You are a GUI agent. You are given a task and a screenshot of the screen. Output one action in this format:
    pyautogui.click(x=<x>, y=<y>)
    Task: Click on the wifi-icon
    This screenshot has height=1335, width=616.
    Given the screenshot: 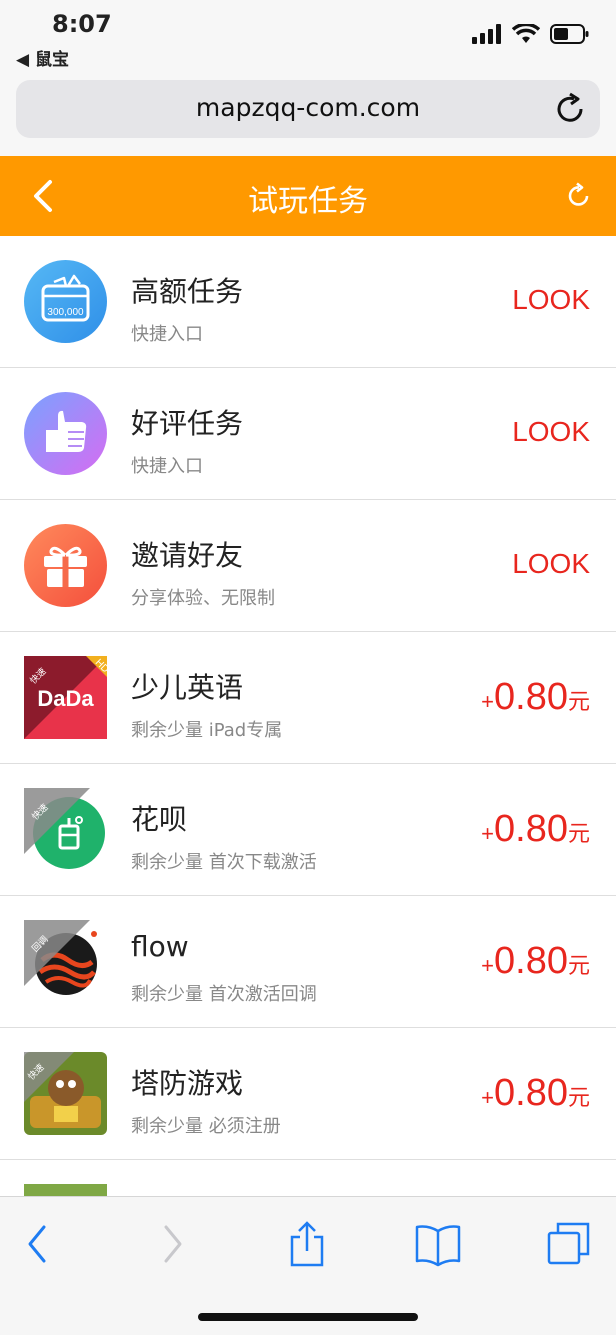 What is the action you would take?
    pyautogui.click(x=526, y=33)
    